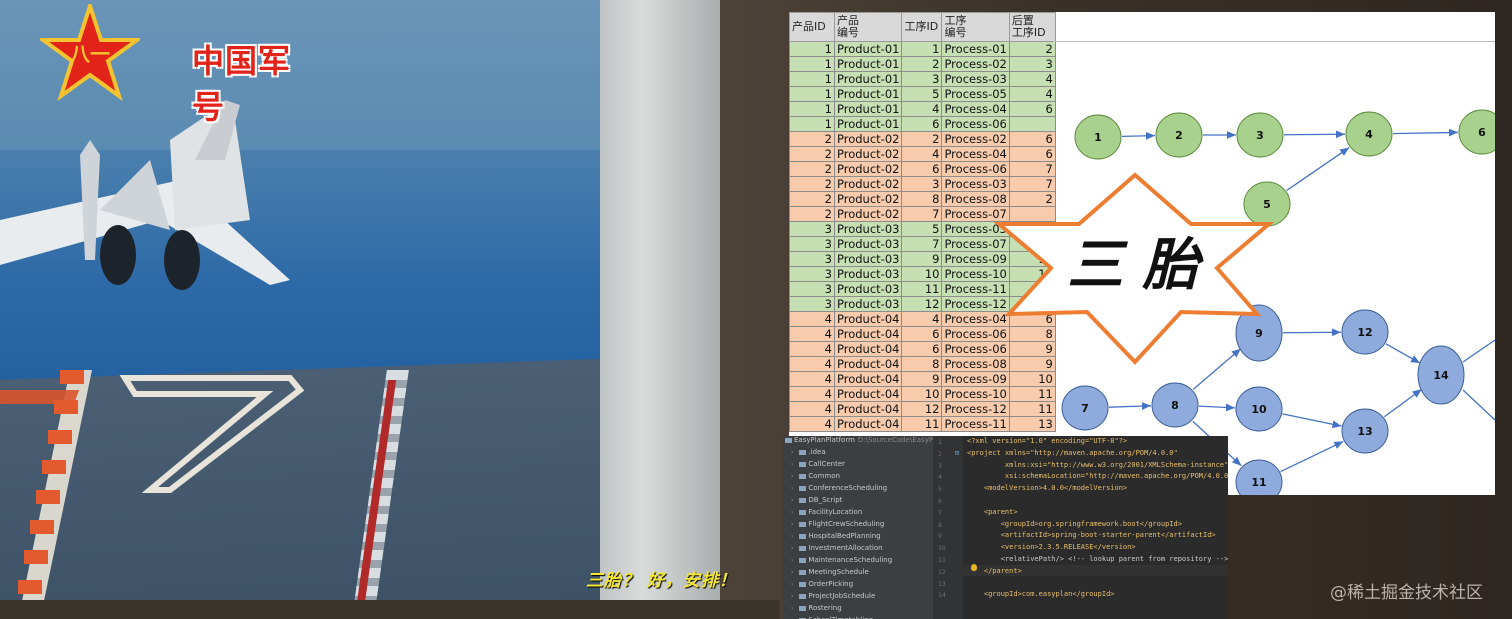 The width and height of the screenshot is (1512, 619). I want to click on project-tree-item: › ConferenceScheduling, so click(839, 488).